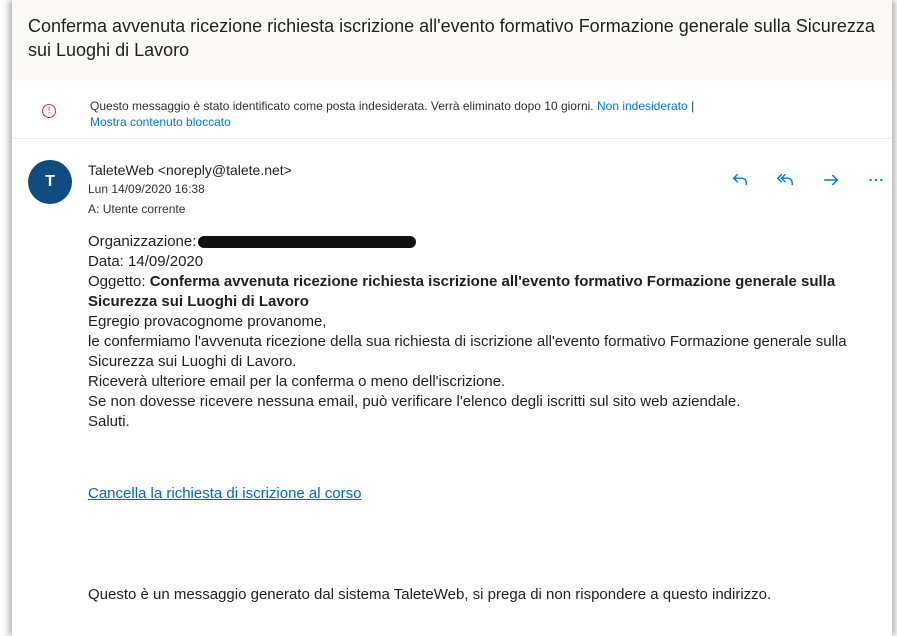  I want to click on closing: Saluti., so click(109, 421).